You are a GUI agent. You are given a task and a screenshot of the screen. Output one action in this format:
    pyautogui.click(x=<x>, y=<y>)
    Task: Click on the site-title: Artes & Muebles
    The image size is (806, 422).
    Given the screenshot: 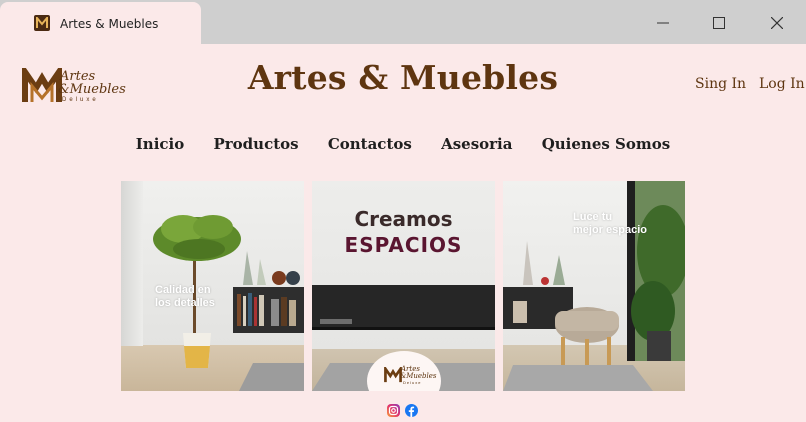 What is the action you would take?
    pyautogui.click(x=403, y=77)
    